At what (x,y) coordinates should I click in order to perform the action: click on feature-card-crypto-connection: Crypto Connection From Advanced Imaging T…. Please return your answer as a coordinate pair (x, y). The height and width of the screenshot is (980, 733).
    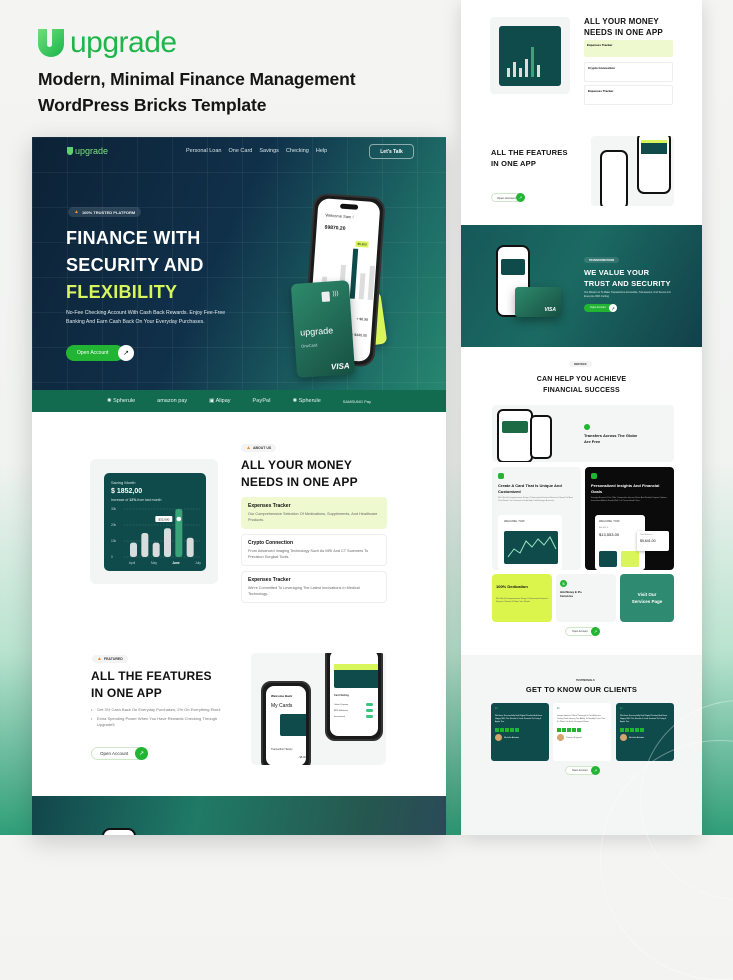
    Looking at the image, I should click on (314, 550).